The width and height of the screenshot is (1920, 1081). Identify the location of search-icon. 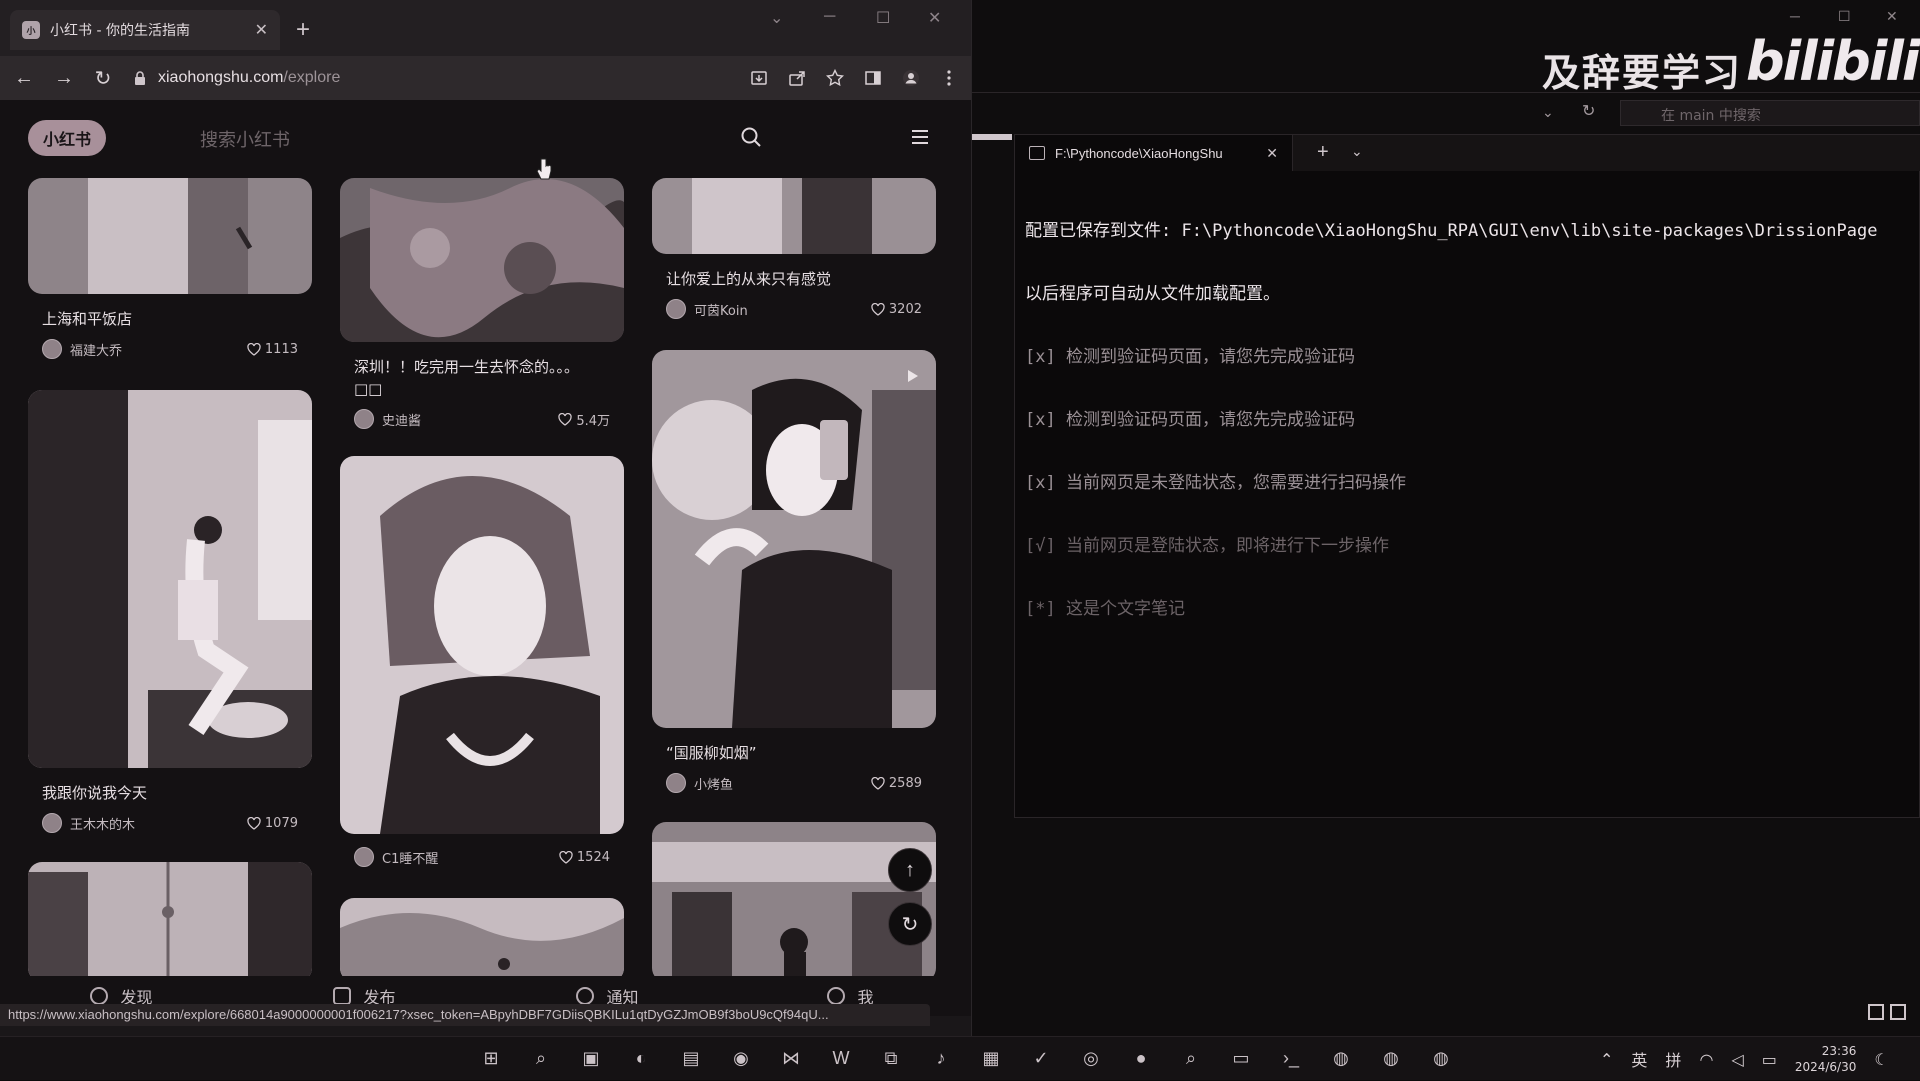
(751, 137).